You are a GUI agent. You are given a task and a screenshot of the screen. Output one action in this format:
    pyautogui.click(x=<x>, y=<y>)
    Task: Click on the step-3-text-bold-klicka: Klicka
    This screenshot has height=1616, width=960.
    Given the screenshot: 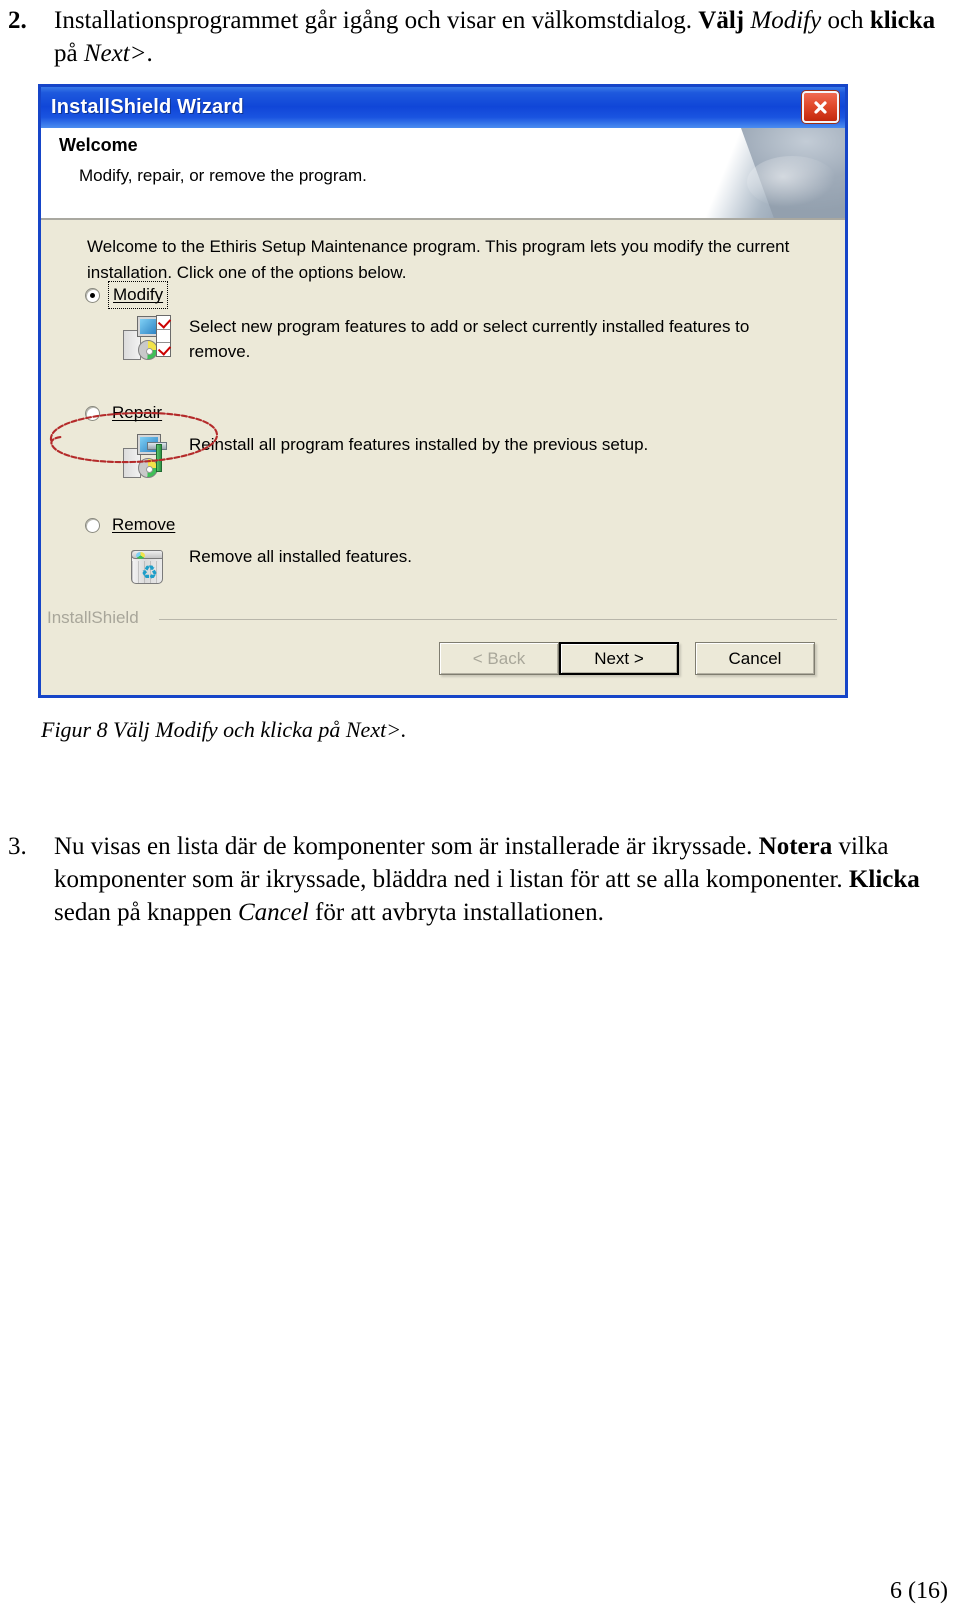 What is the action you would take?
    pyautogui.click(x=884, y=879)
    